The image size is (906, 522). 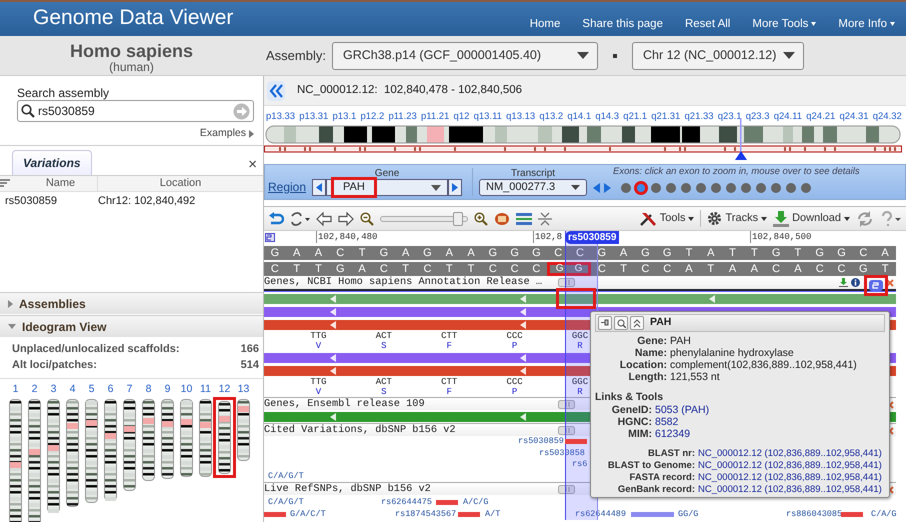 I want to click on nav-link: More Info, so click(x=866, y=24).